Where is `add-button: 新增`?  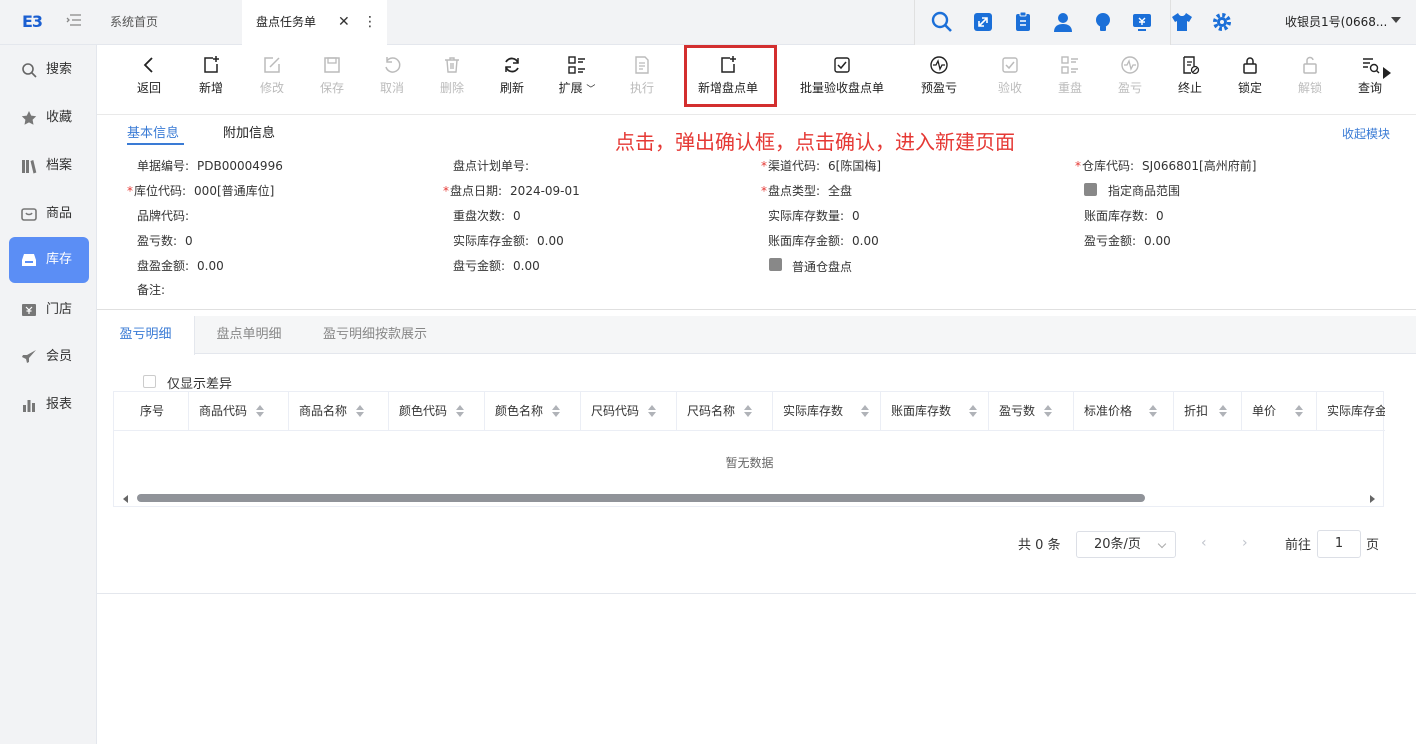
add-button: 新增 is located at coordinates (211, 79).